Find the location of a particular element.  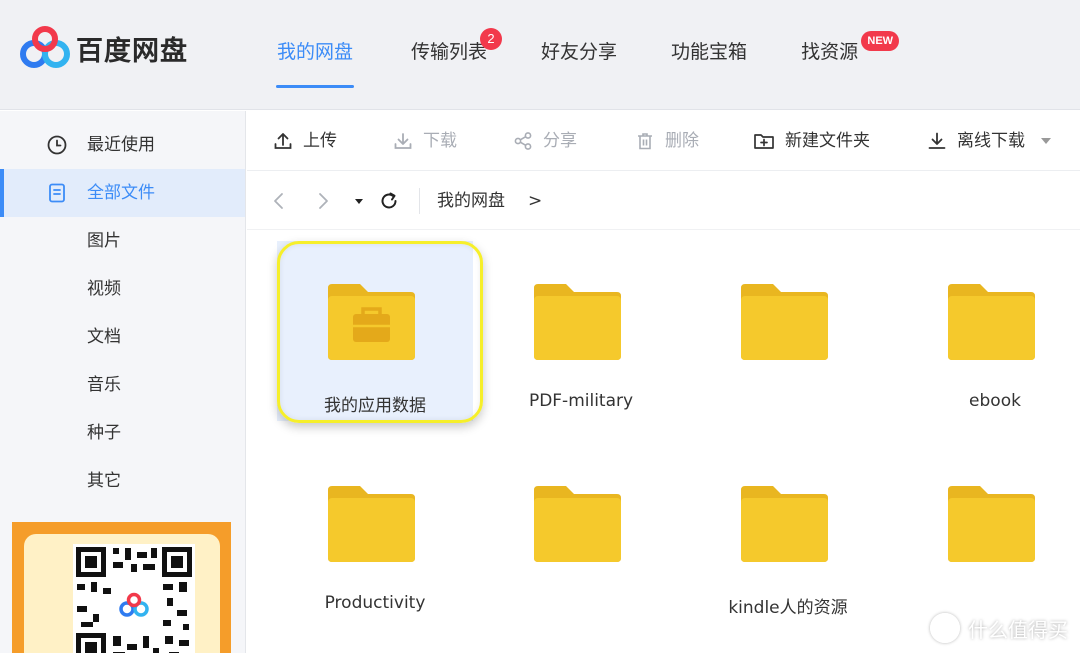

folder-item: Productivity is located at coordinates (375, 533).